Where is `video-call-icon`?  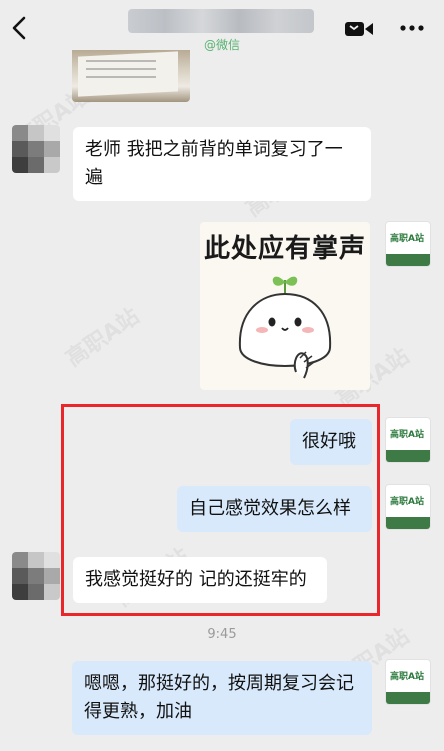 video-call-icon is located at coordinates (359, 29).